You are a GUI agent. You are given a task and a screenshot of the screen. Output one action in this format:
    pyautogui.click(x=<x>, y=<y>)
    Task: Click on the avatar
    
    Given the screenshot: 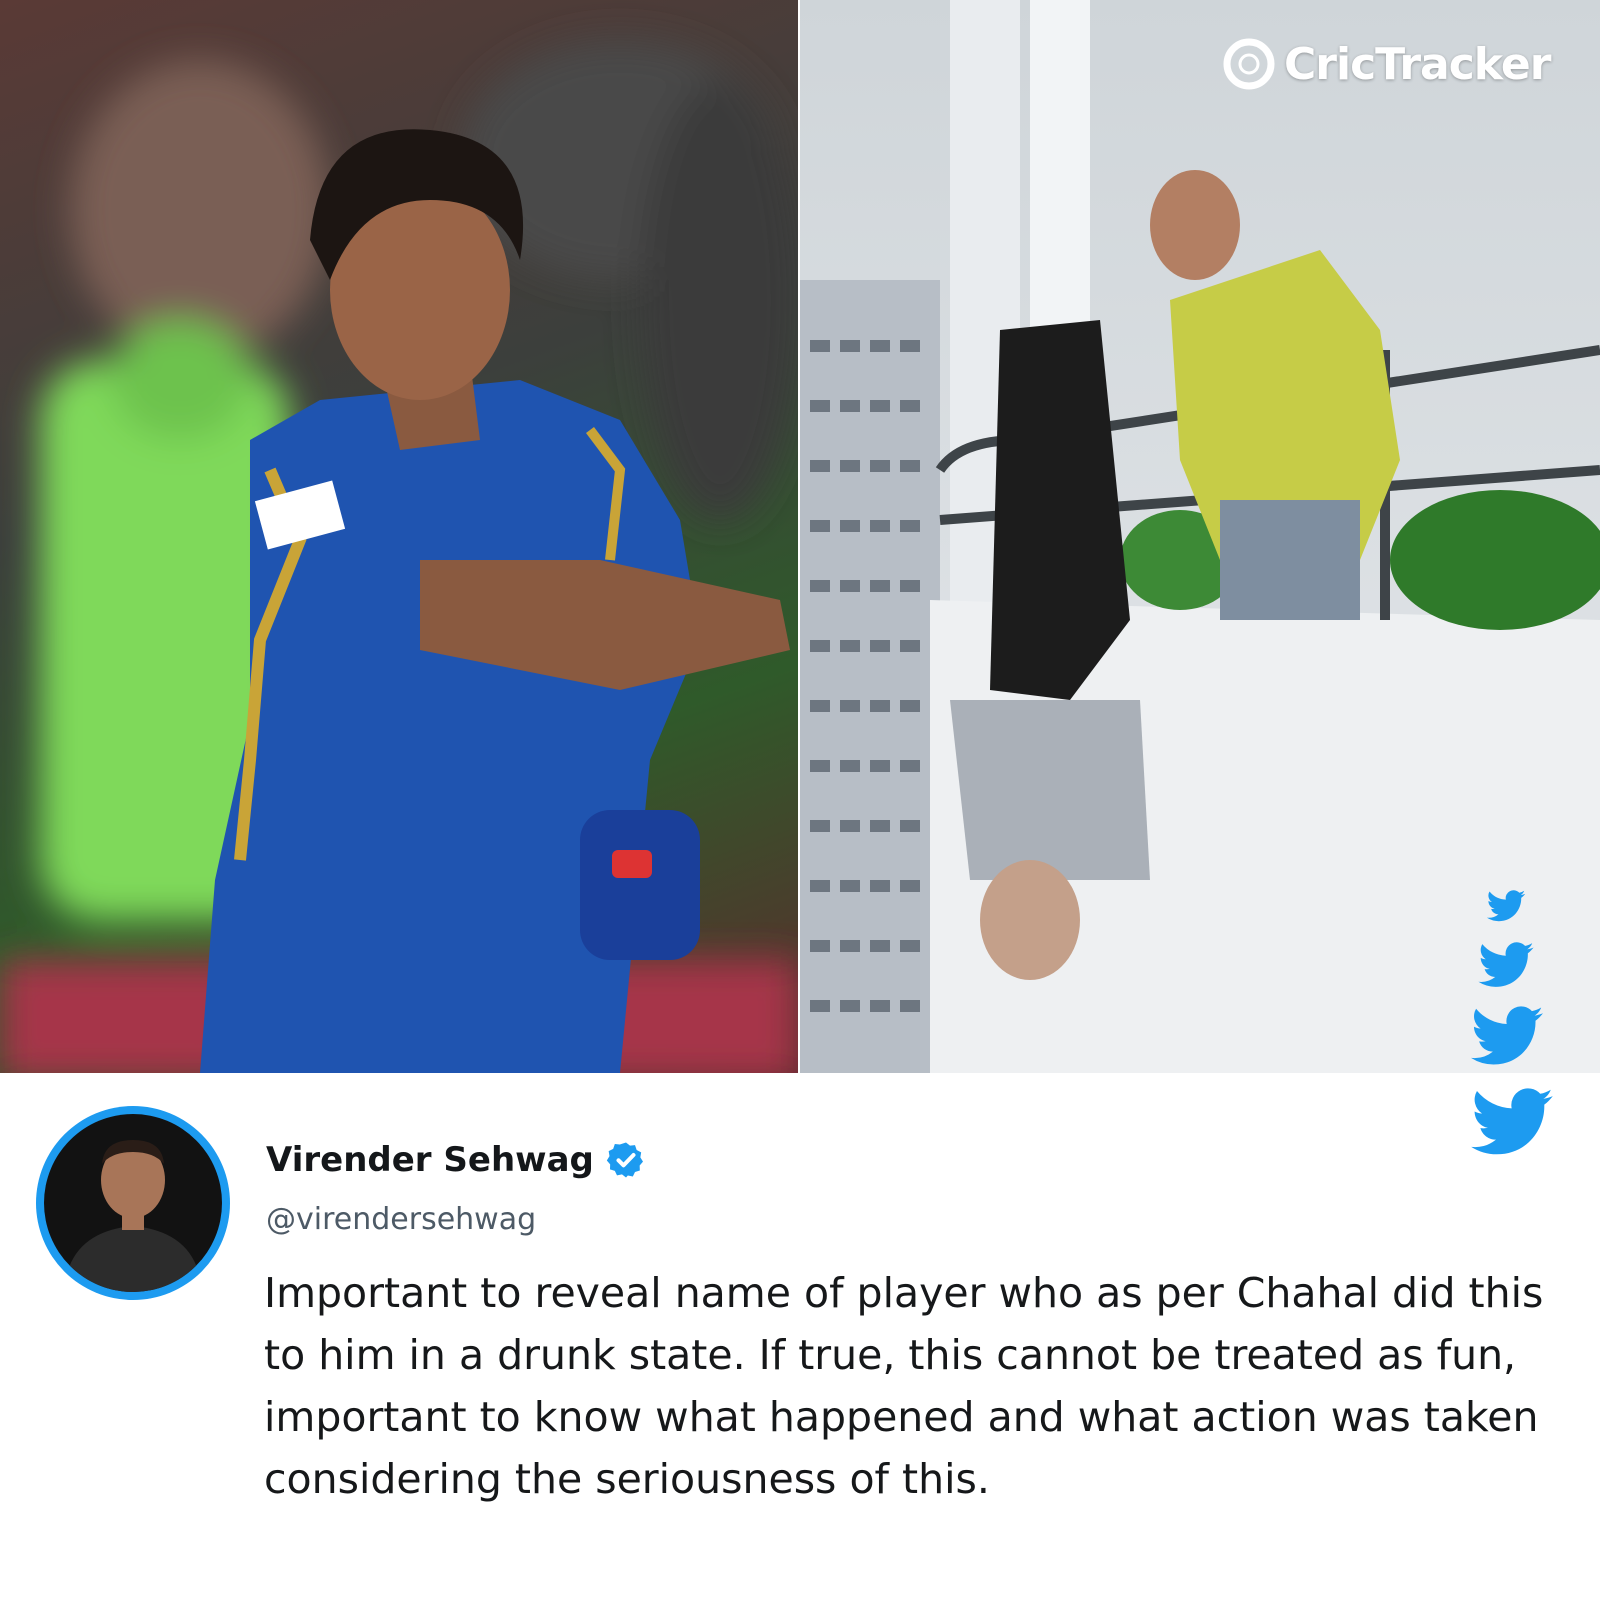 What is the action you would take?
    pyautogui.click(x=133, y=1203)
    